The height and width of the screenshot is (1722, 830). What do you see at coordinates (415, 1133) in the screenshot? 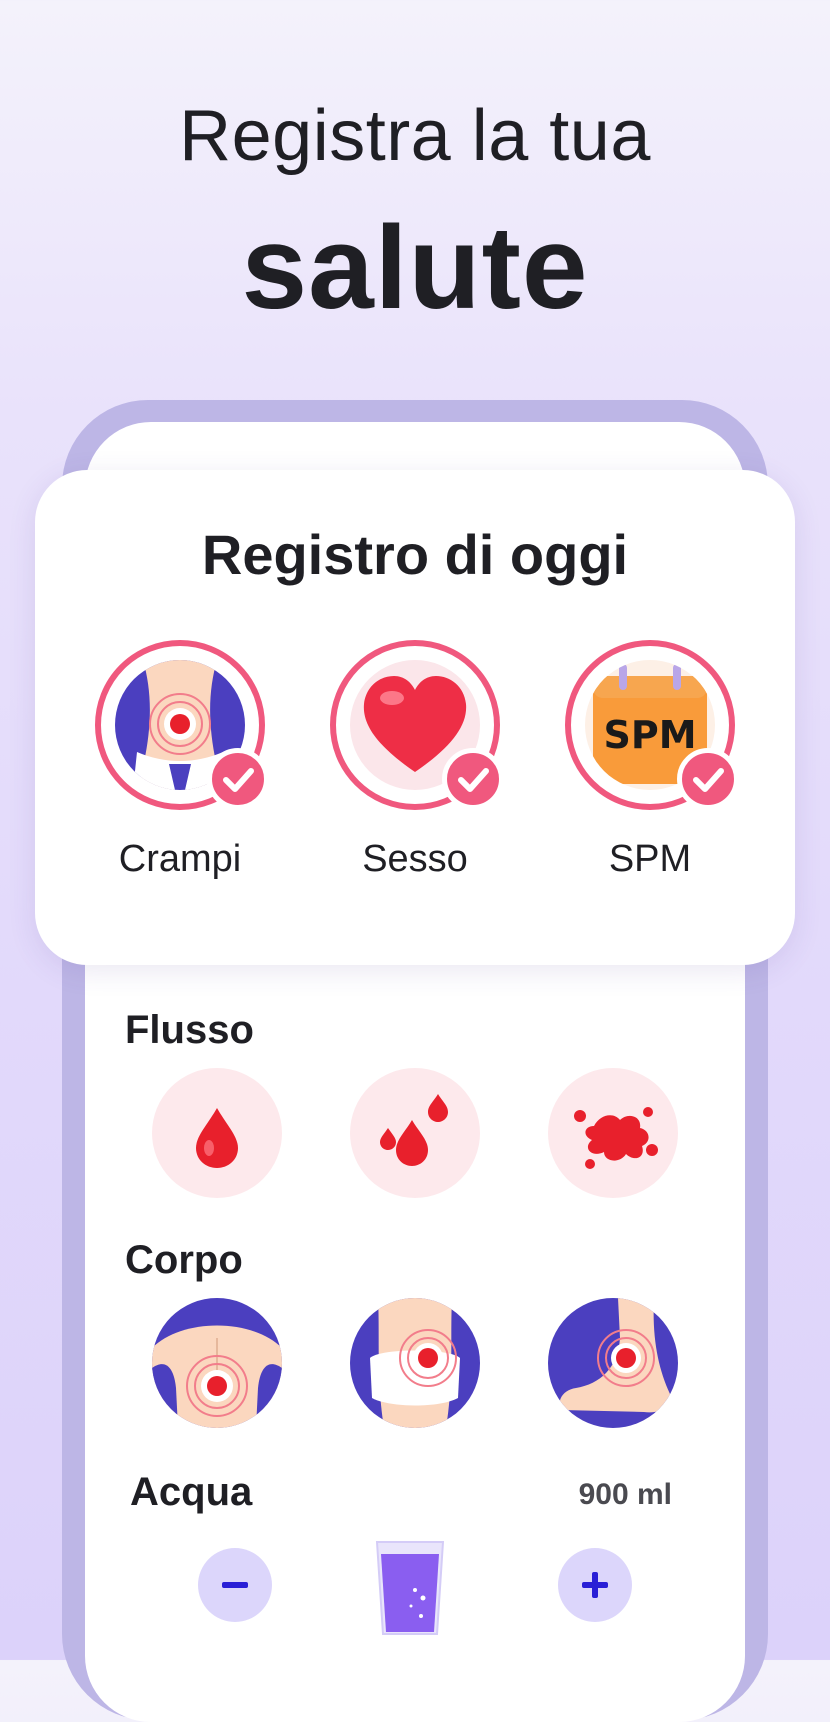
I see `flow-medium-icon` at bounding box center [415, 1133].